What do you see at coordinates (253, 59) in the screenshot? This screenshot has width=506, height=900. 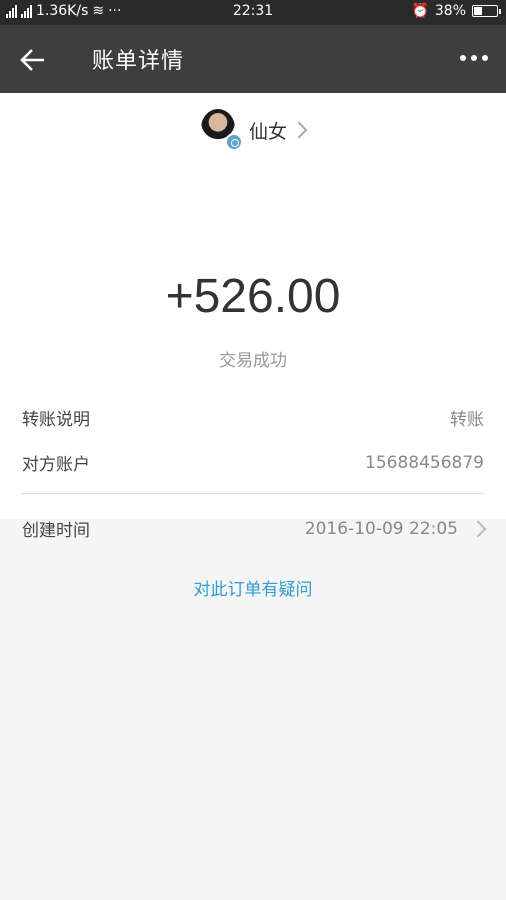 I see `nav-bar: 账单详情` at bounding box center [253, 59].